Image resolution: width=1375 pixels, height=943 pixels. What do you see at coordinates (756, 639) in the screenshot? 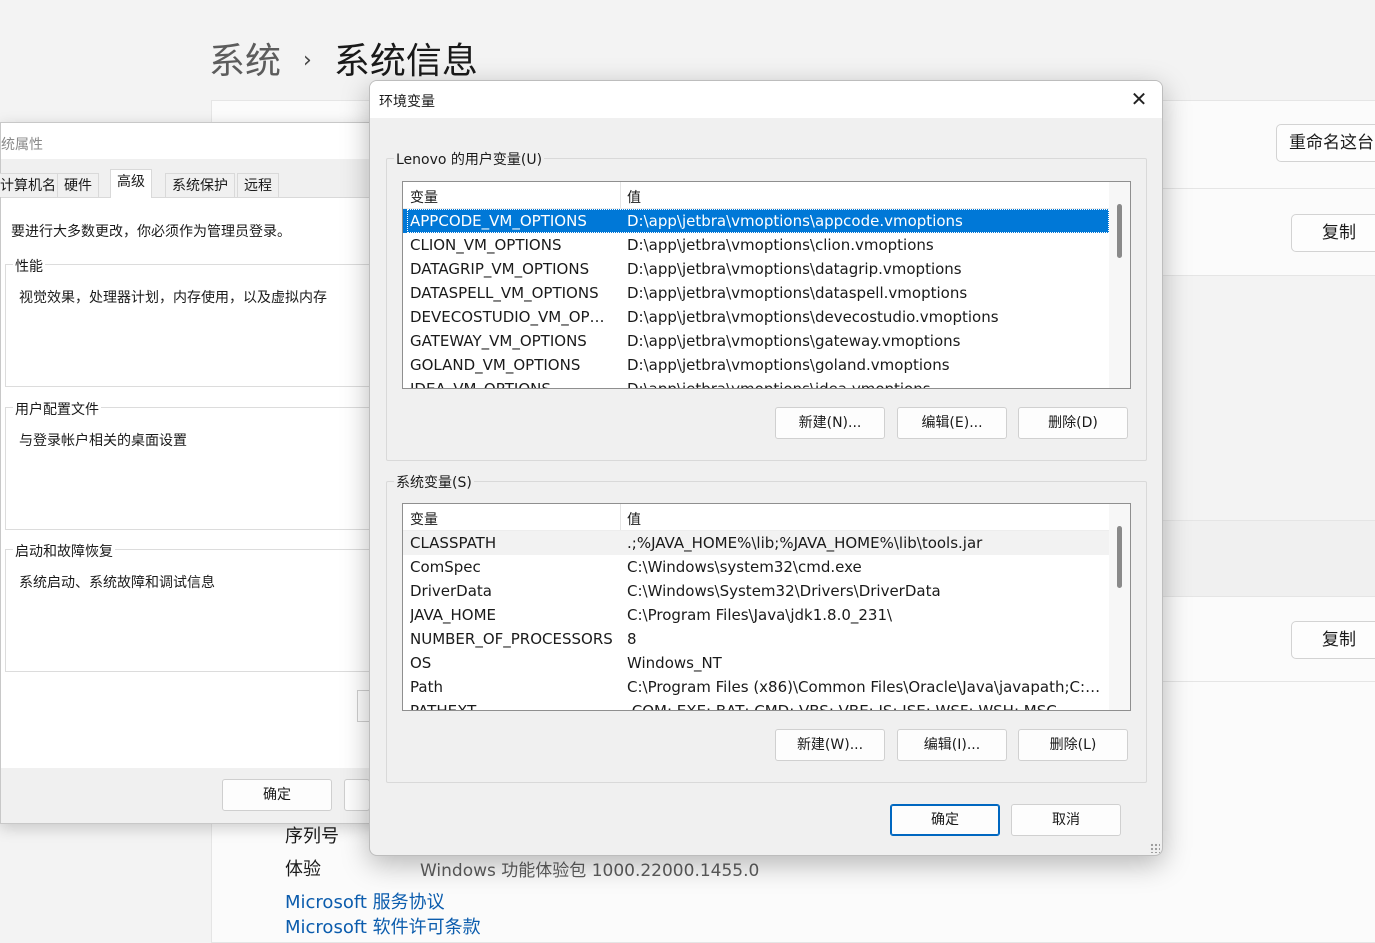
I see `table-row: NUMBER_OF_PROCESSORS 8` at bounding box center [756, 639].